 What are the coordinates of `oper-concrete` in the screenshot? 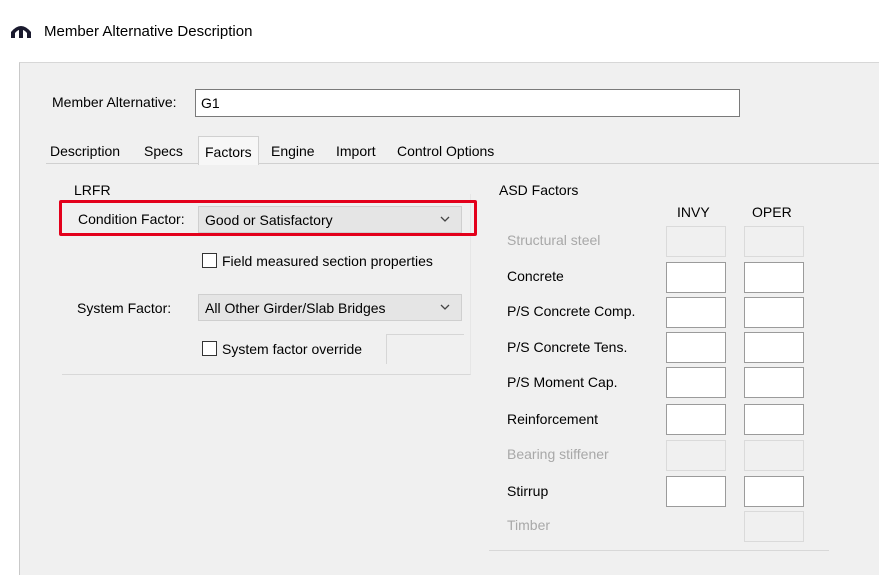 It's located at (774, 277).